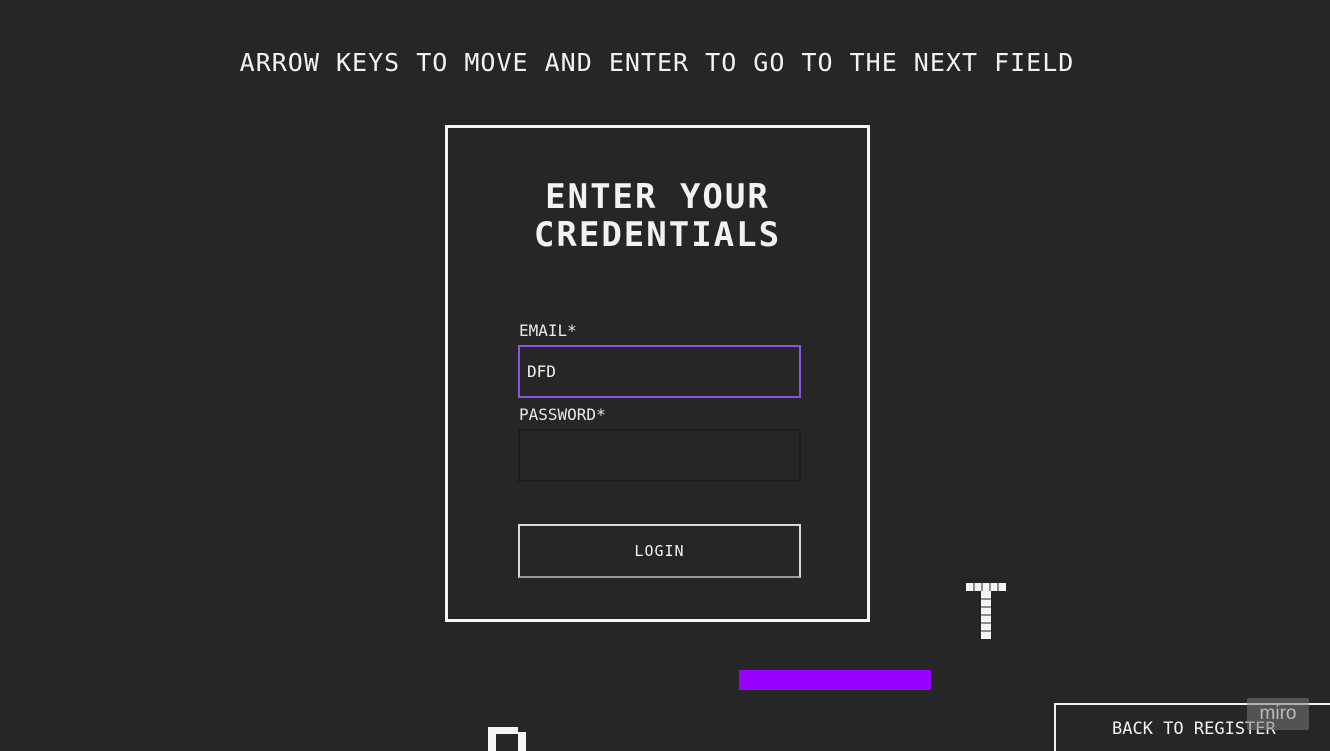  Describe the element at coordinates (659, 551) in the screenshot. I see `login-button: LOGIN` at that location.